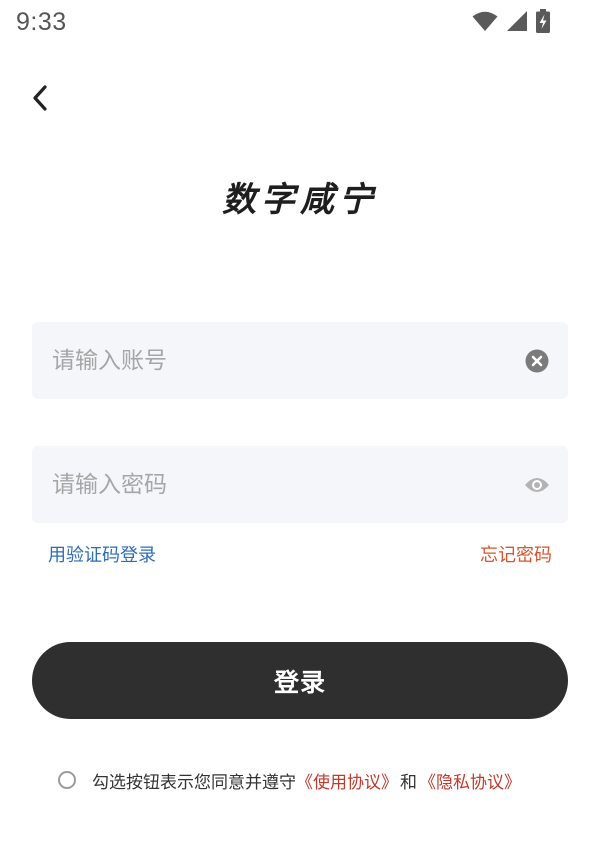  I want to click on back-button, so click(40, 100).